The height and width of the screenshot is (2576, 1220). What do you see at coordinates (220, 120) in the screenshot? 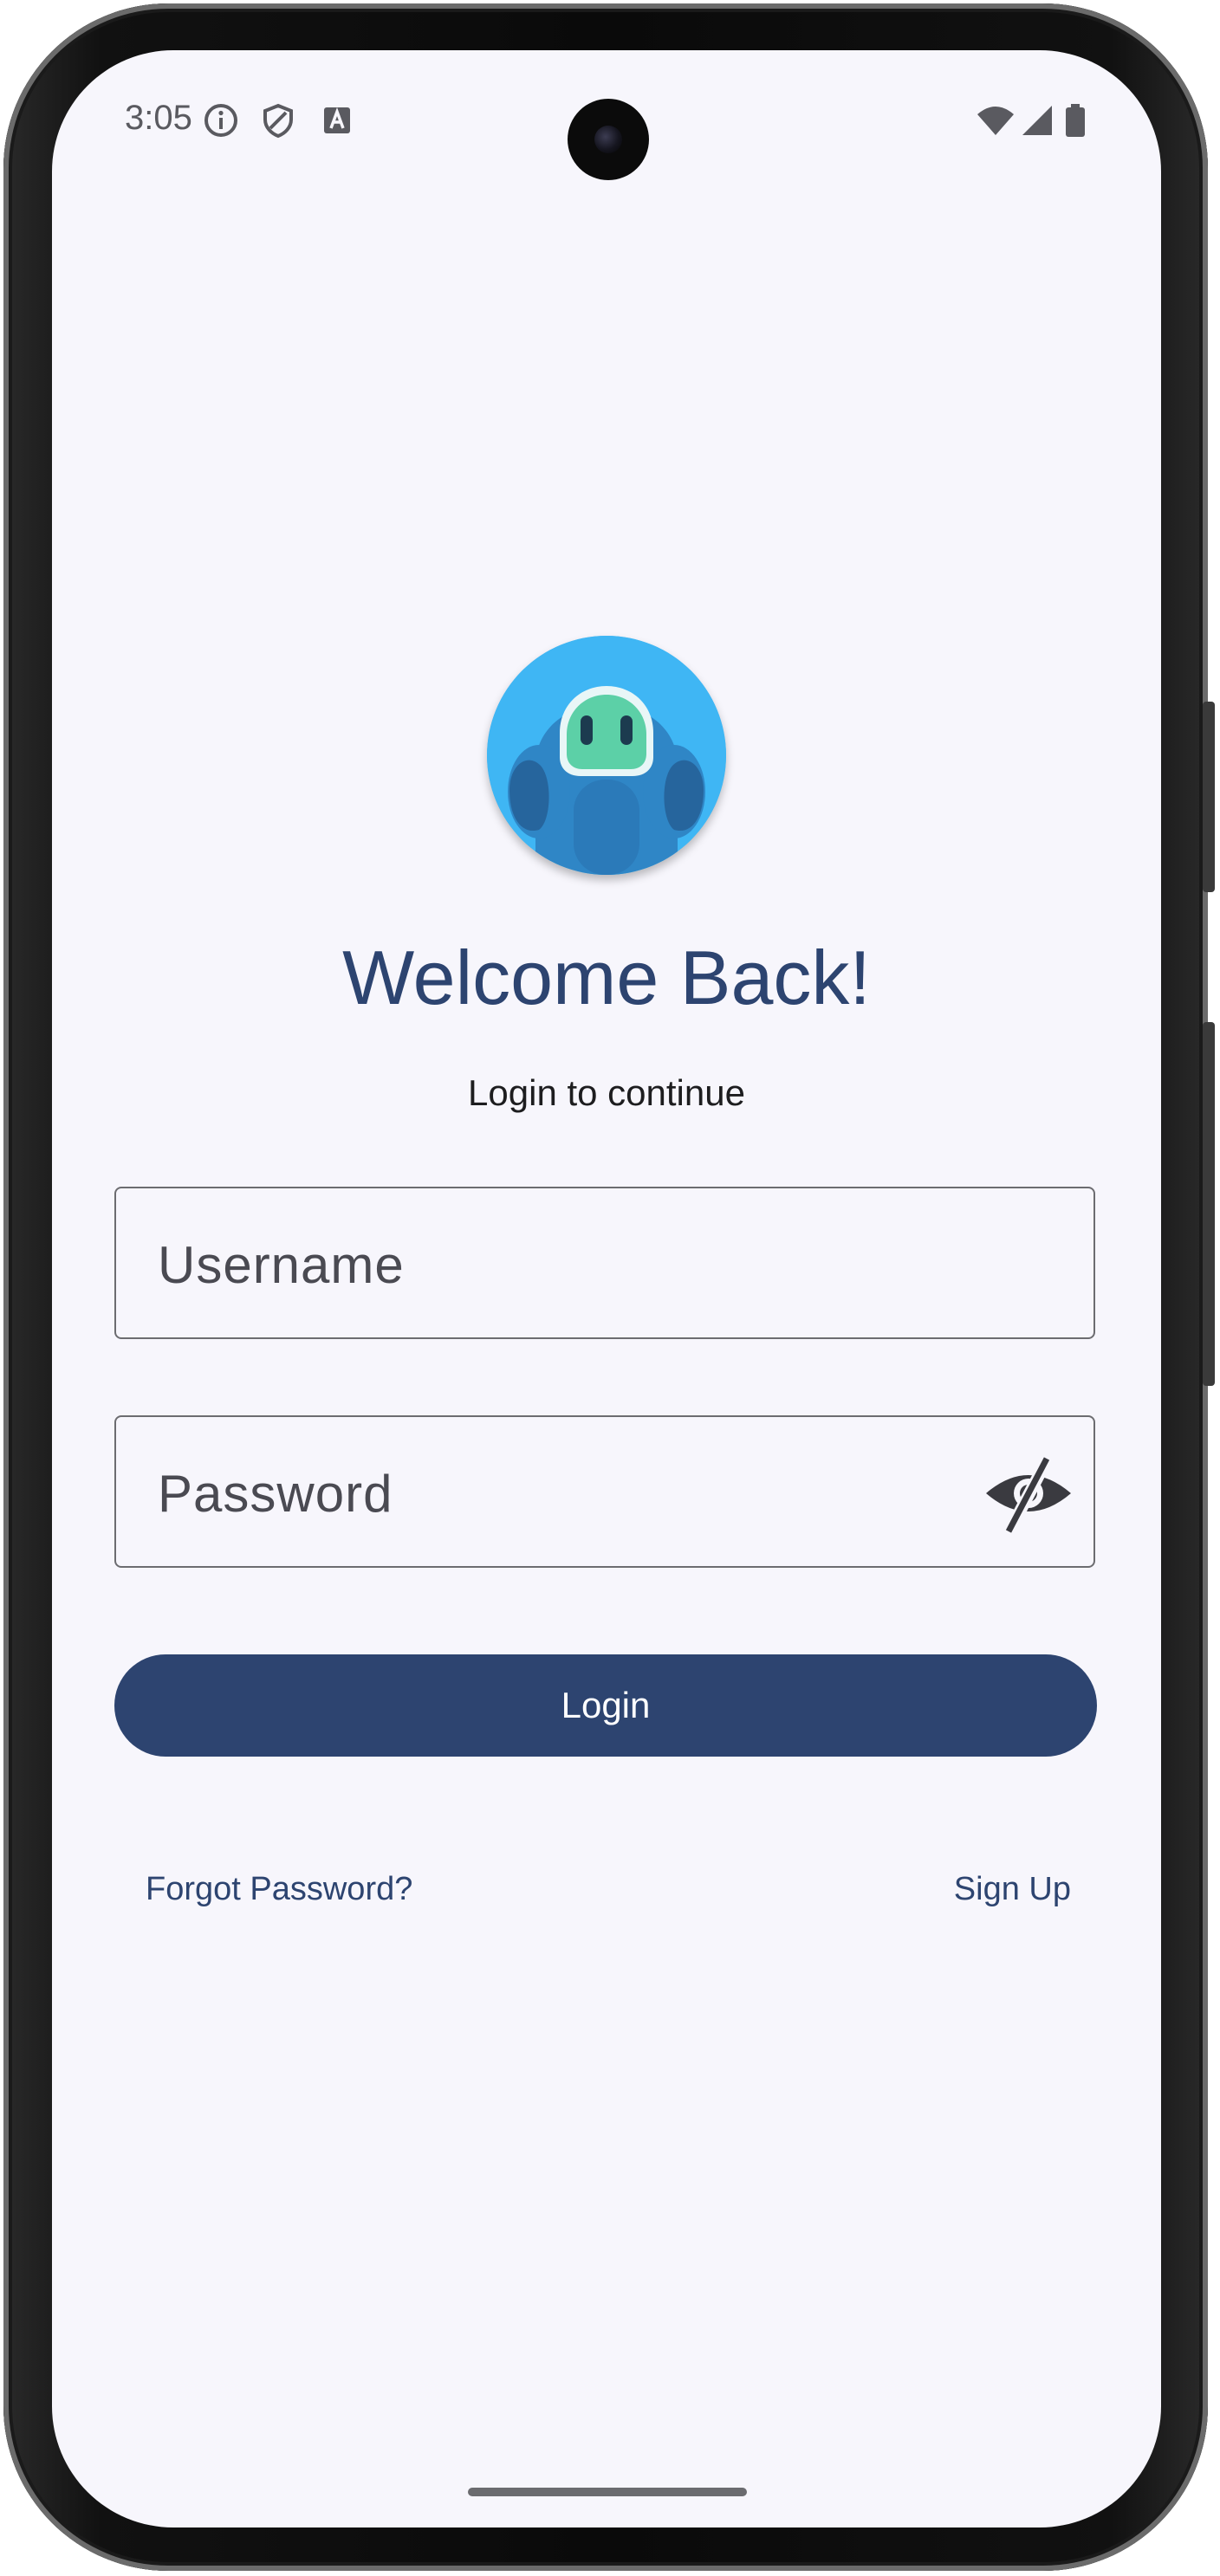
I see `info-icon` at bounding box center [220, 120].